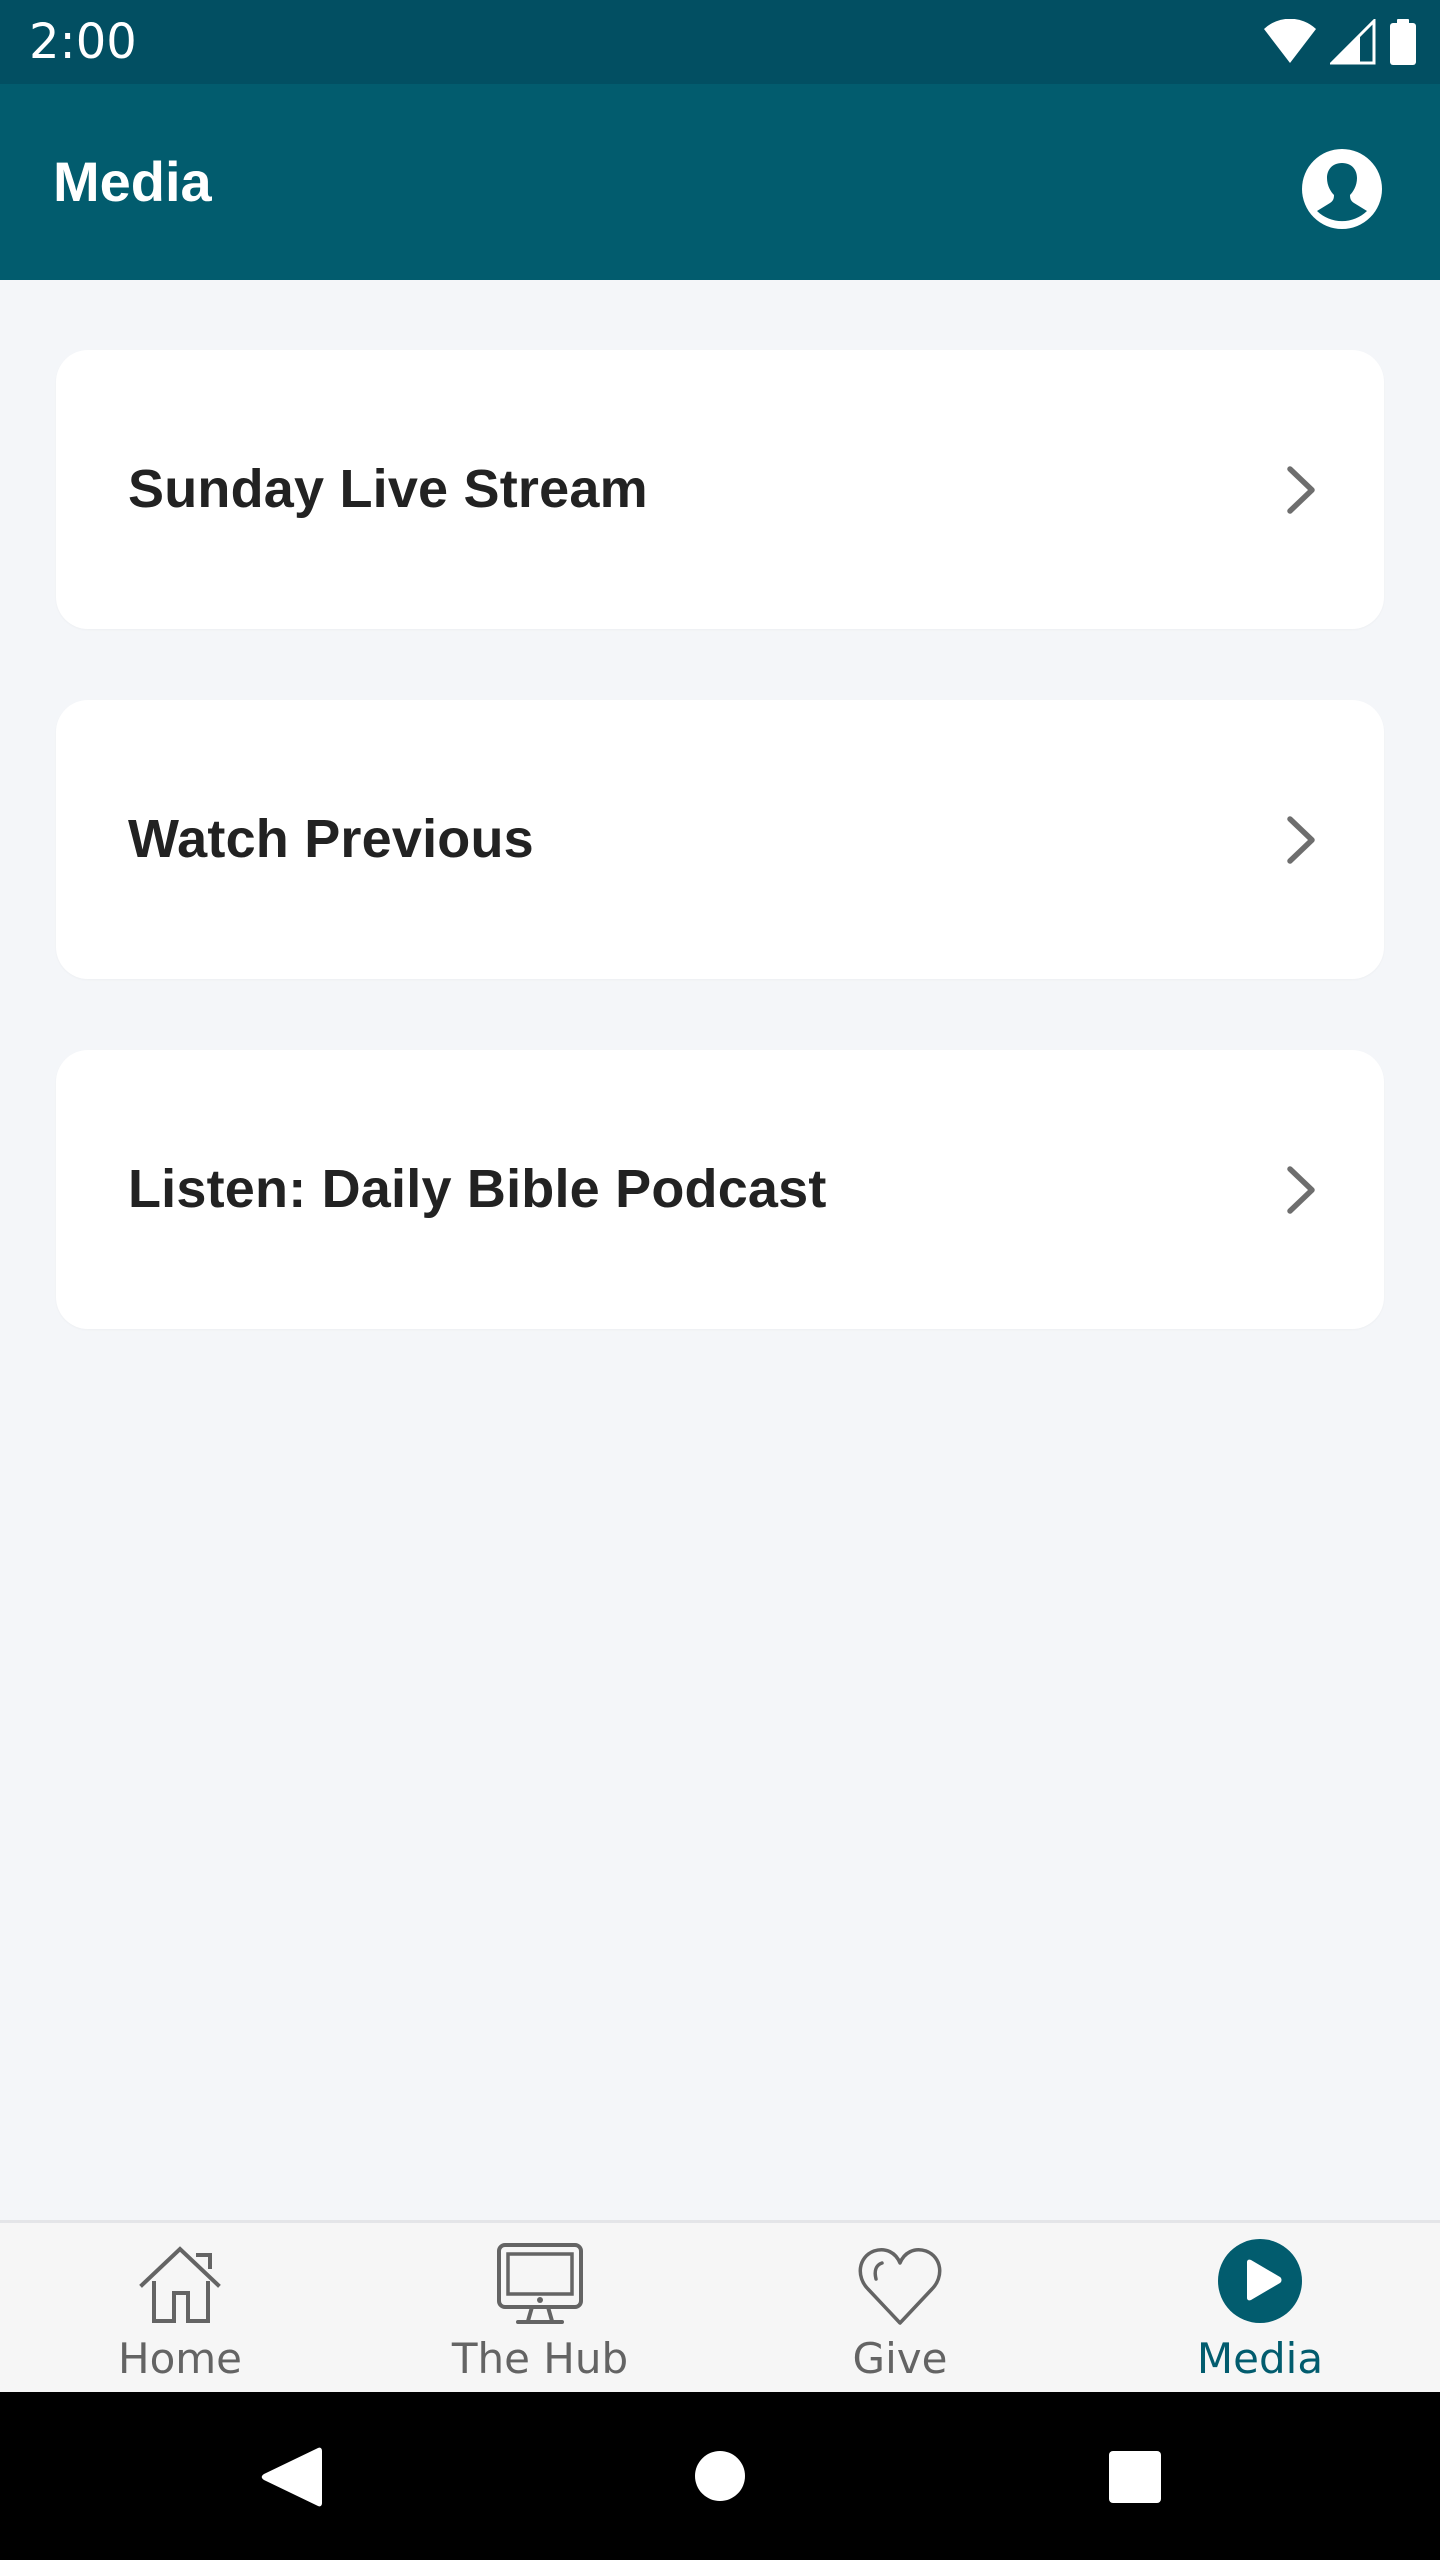 The image size is (1440, 2560). What do you see at coordinates (1290, 41) in the screenshot?
I see `wifi-icon` at bounding box center [1290, 41].